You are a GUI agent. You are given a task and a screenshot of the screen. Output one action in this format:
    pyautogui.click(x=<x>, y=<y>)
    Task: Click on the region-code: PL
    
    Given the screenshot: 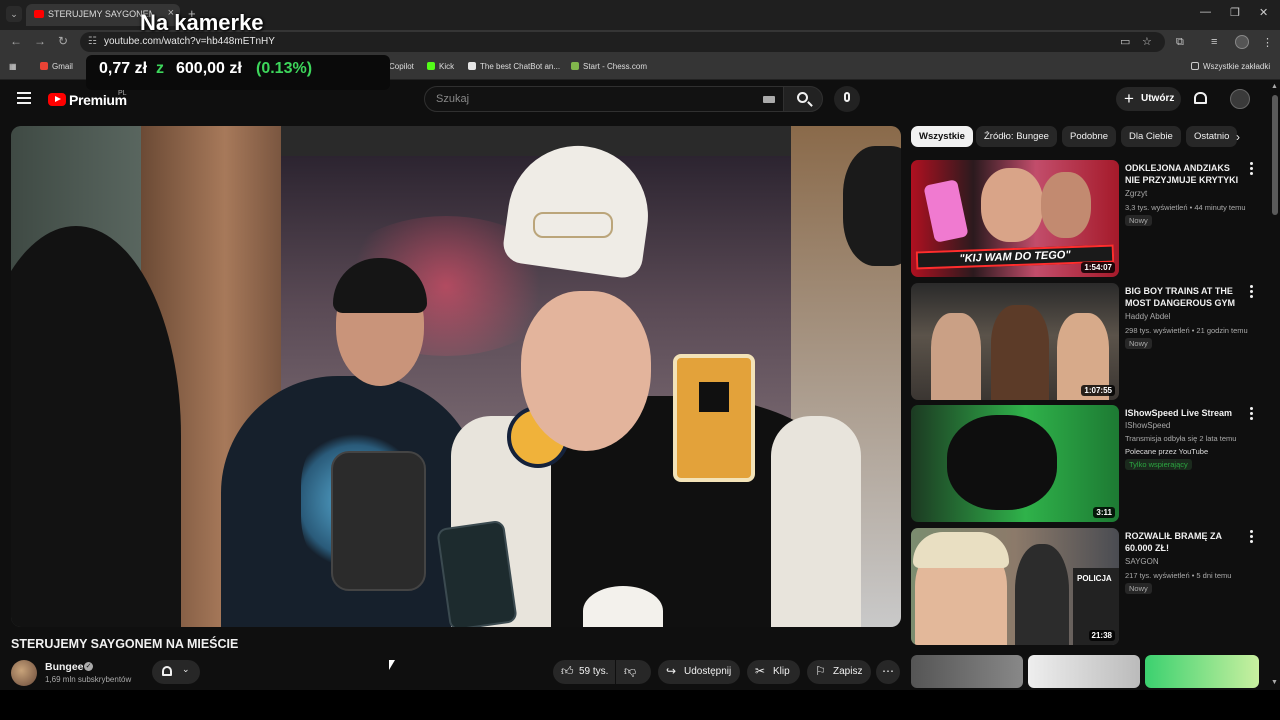 What is the action you would take?
    pyautogui.click(x=122, y=93)
    